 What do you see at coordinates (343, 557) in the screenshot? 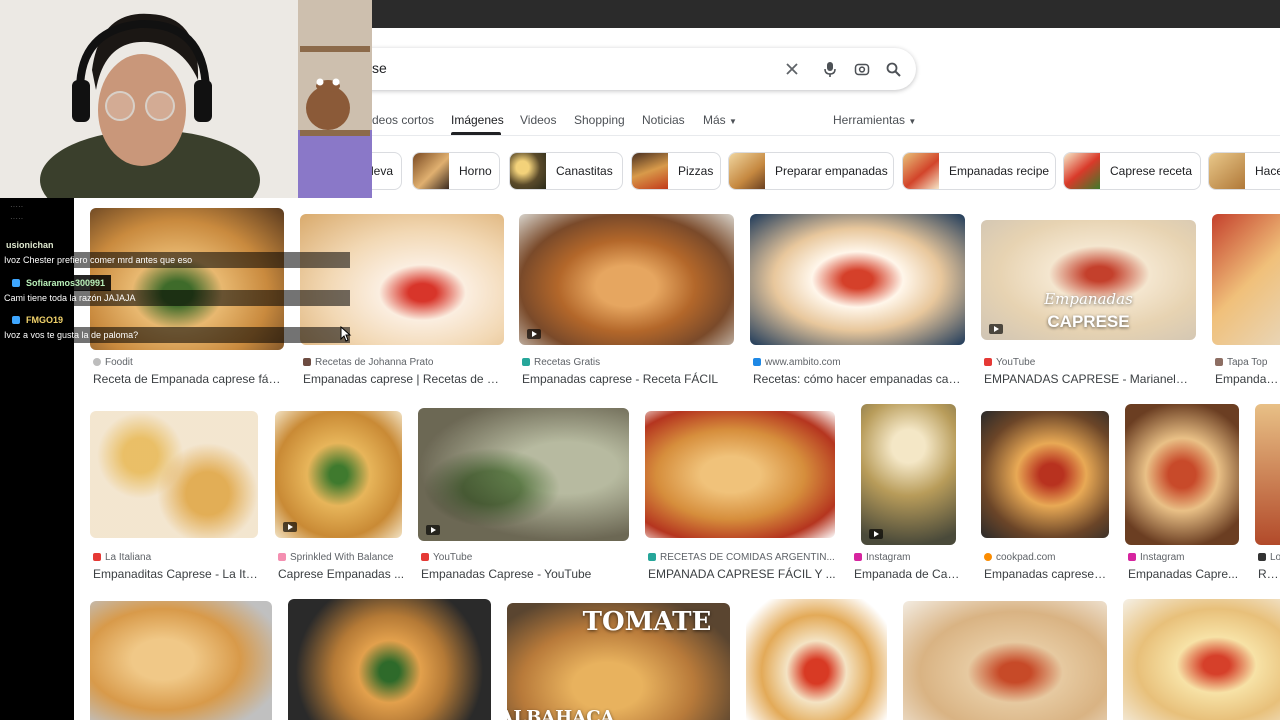
I see `result-source: Sprinkled With Balance` at bounding box center [343, 557].